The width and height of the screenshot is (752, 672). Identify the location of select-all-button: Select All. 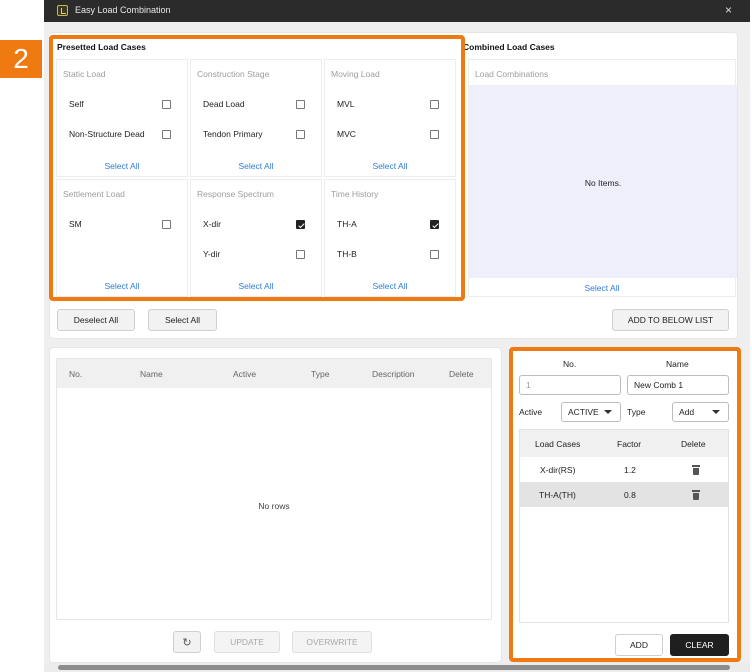
(182, 320).